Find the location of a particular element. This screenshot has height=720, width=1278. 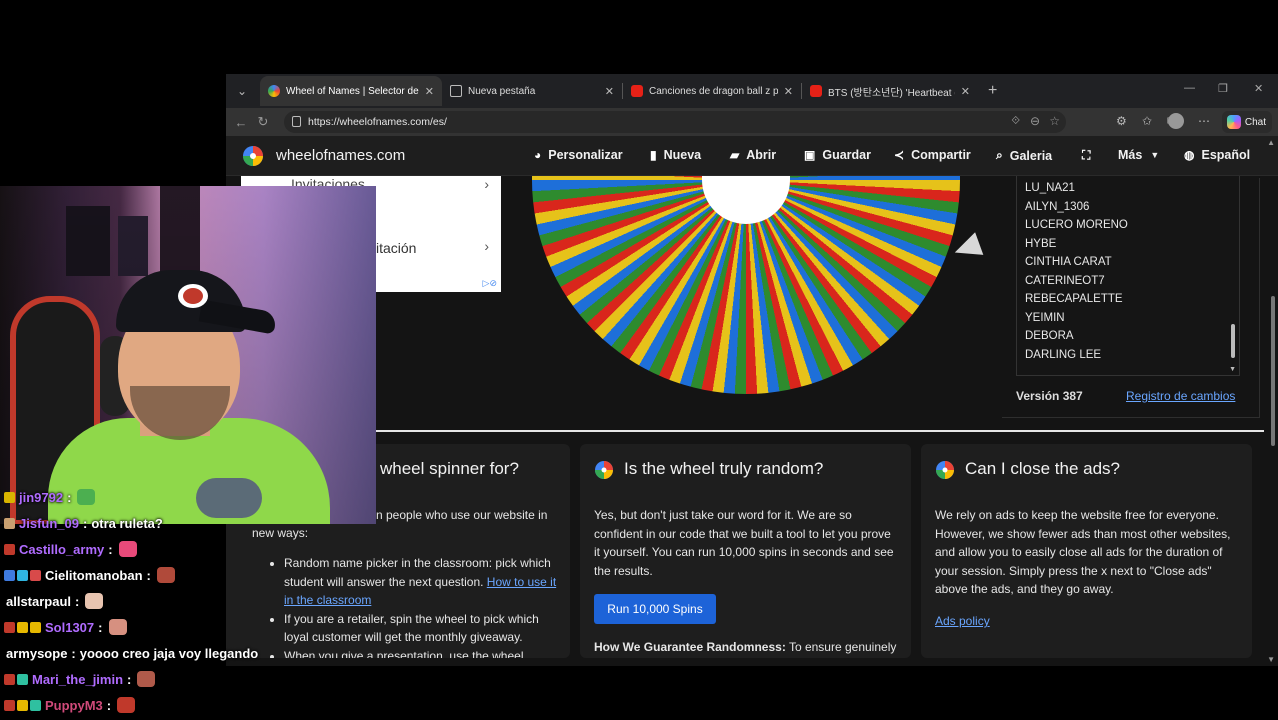

tab-title: Canciones de dragon ball z peleas is located at coordinates (713, 91).